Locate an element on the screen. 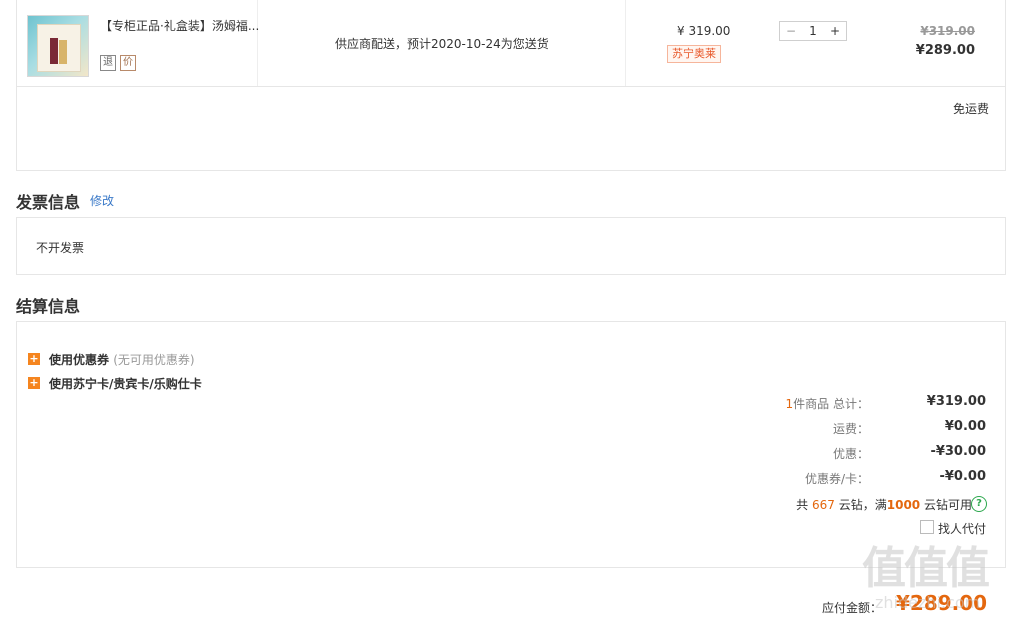  coupon-option: 使用优惠券 (无可用优惠券) is located at coordinates (122, 359).